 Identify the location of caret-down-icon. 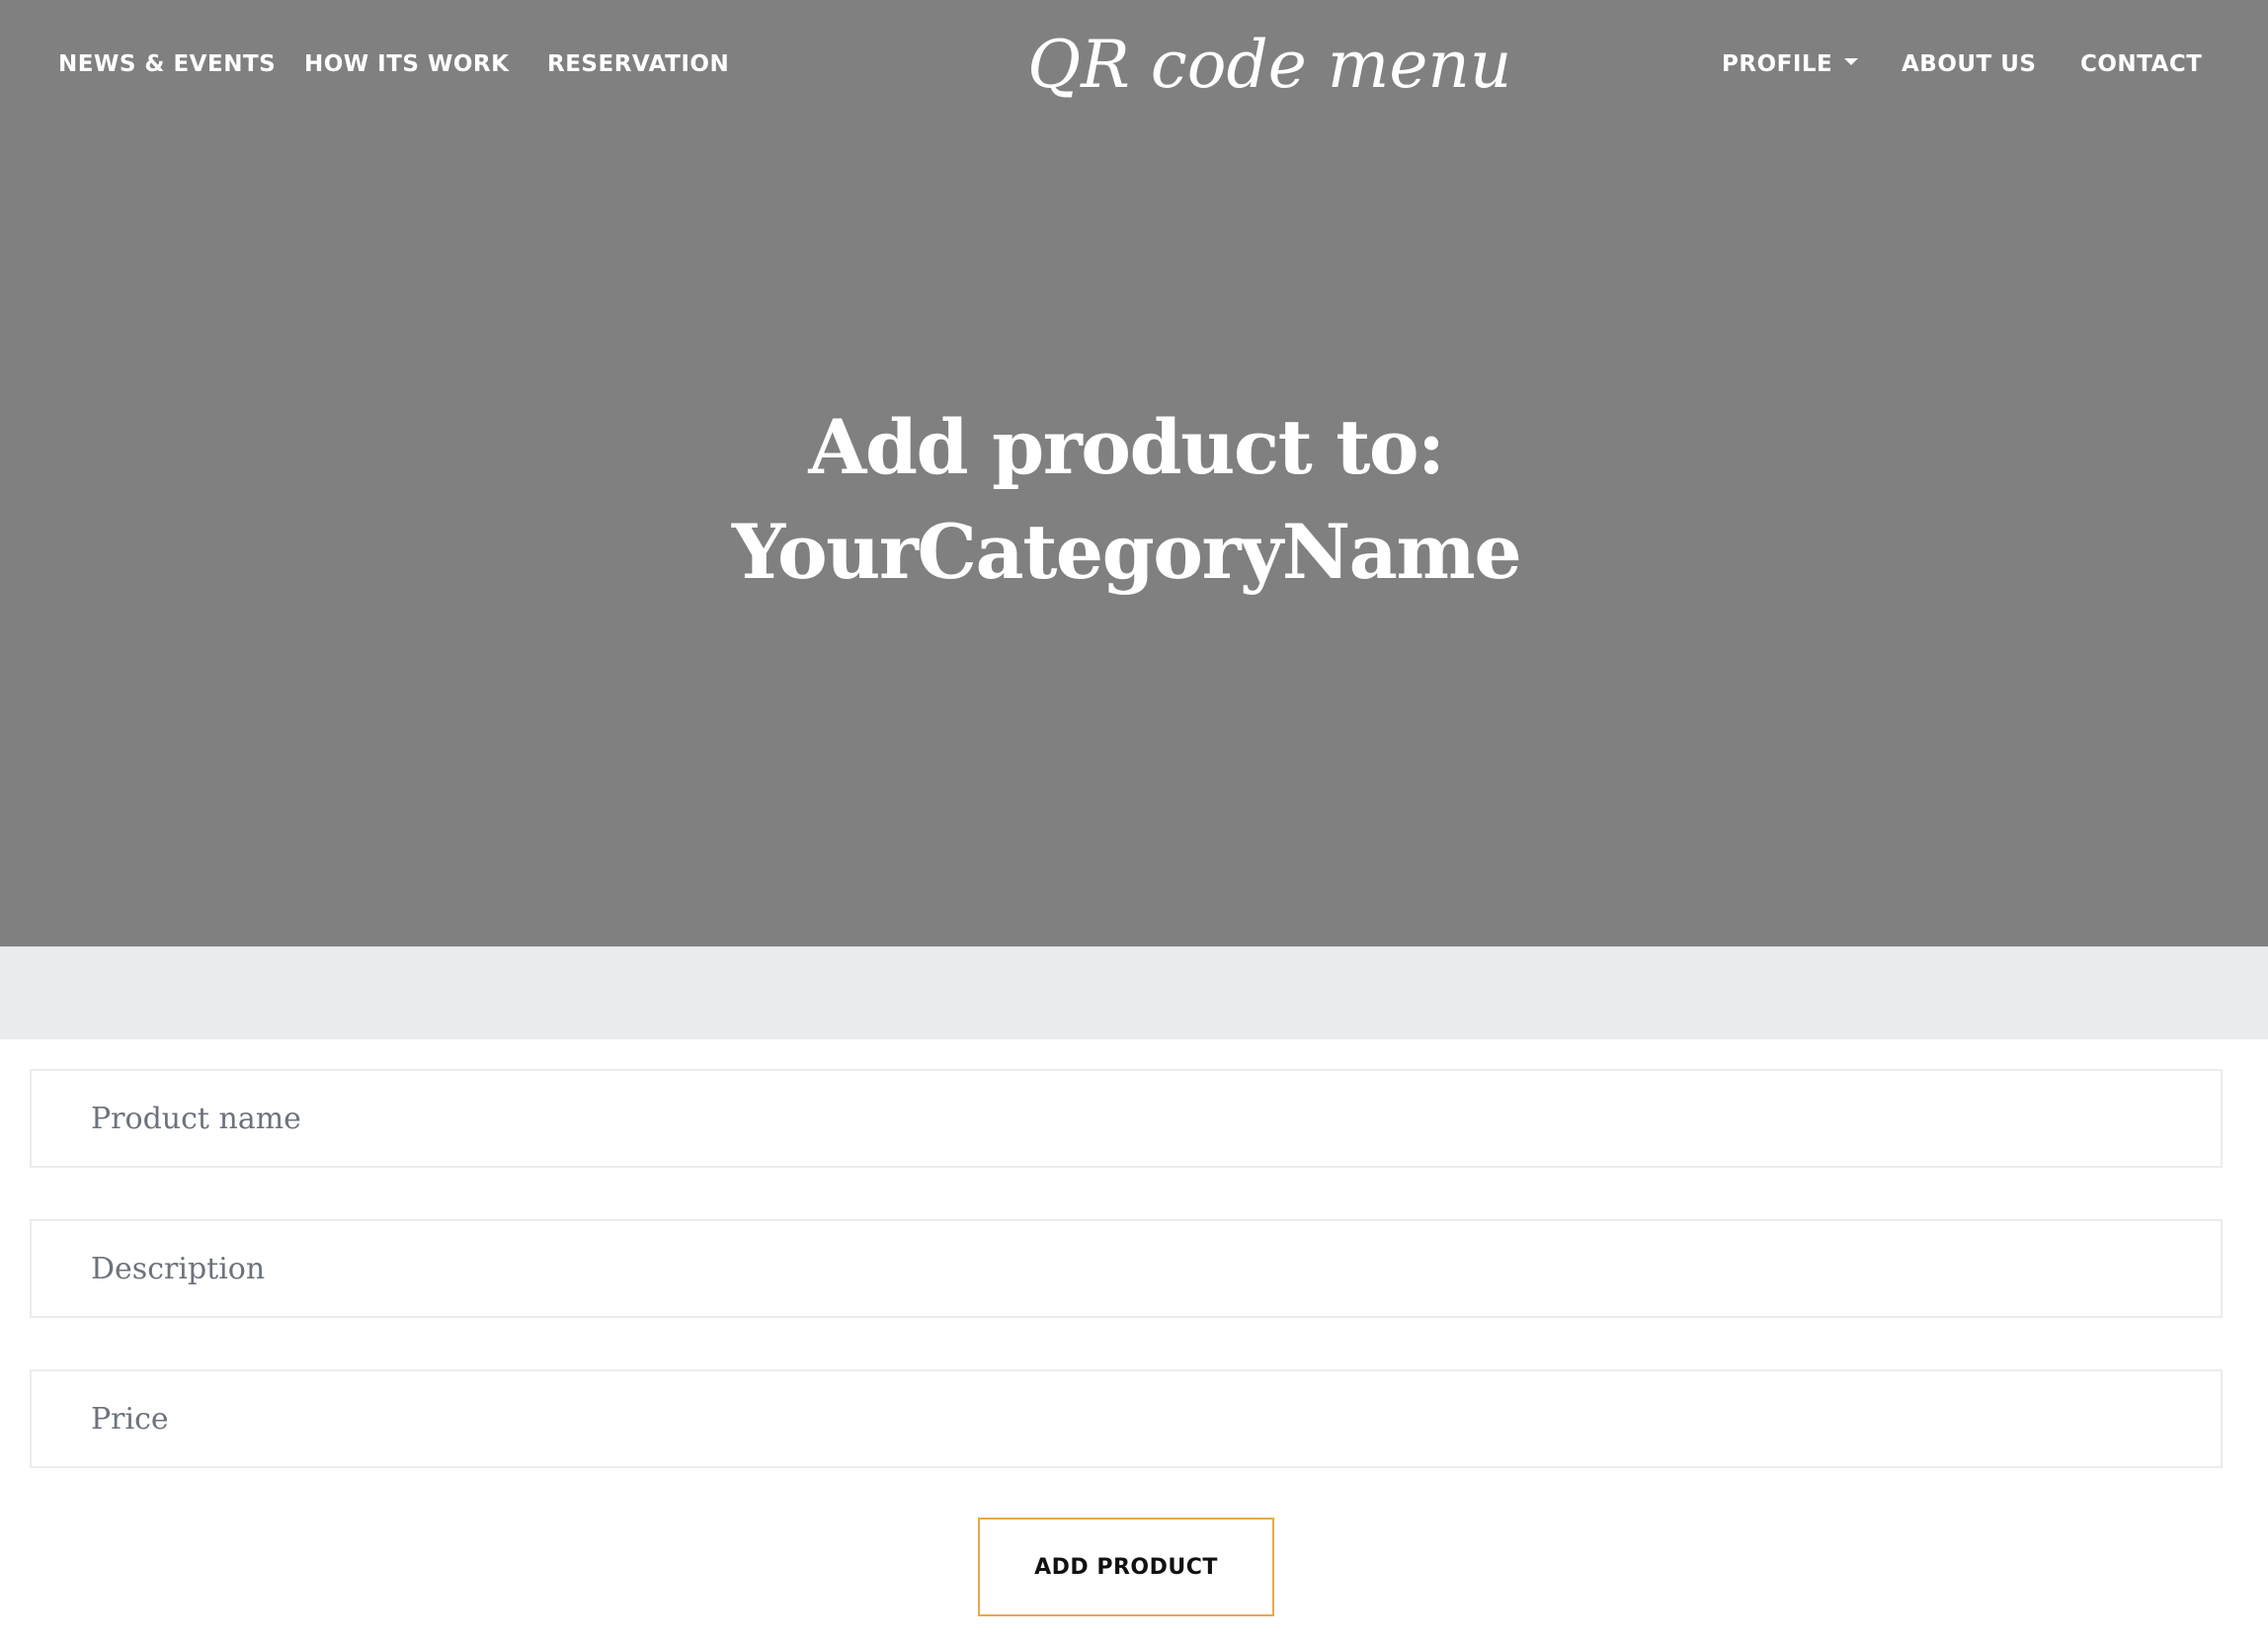
(1852, 61).